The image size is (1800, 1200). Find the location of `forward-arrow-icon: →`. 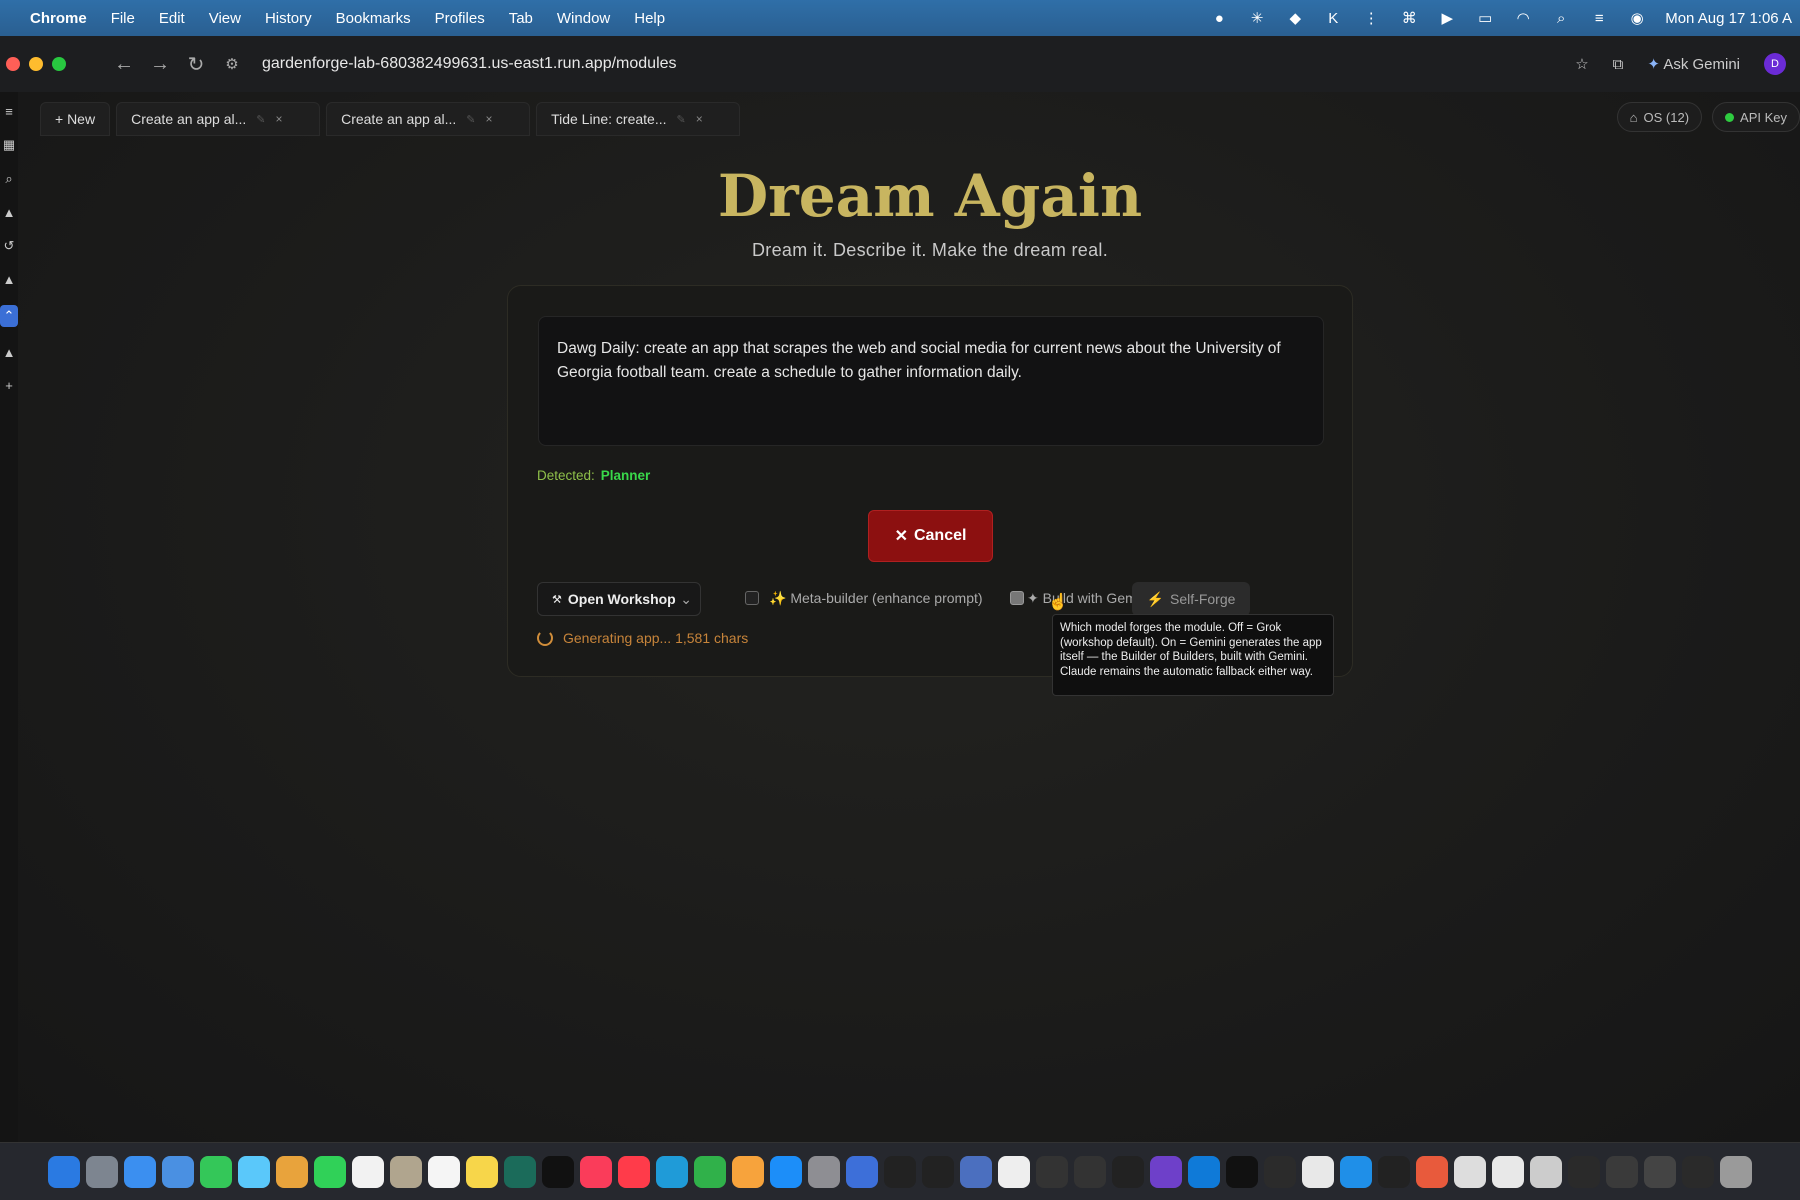

forward-arrow-icon: → is located at coordinates (160, 64).